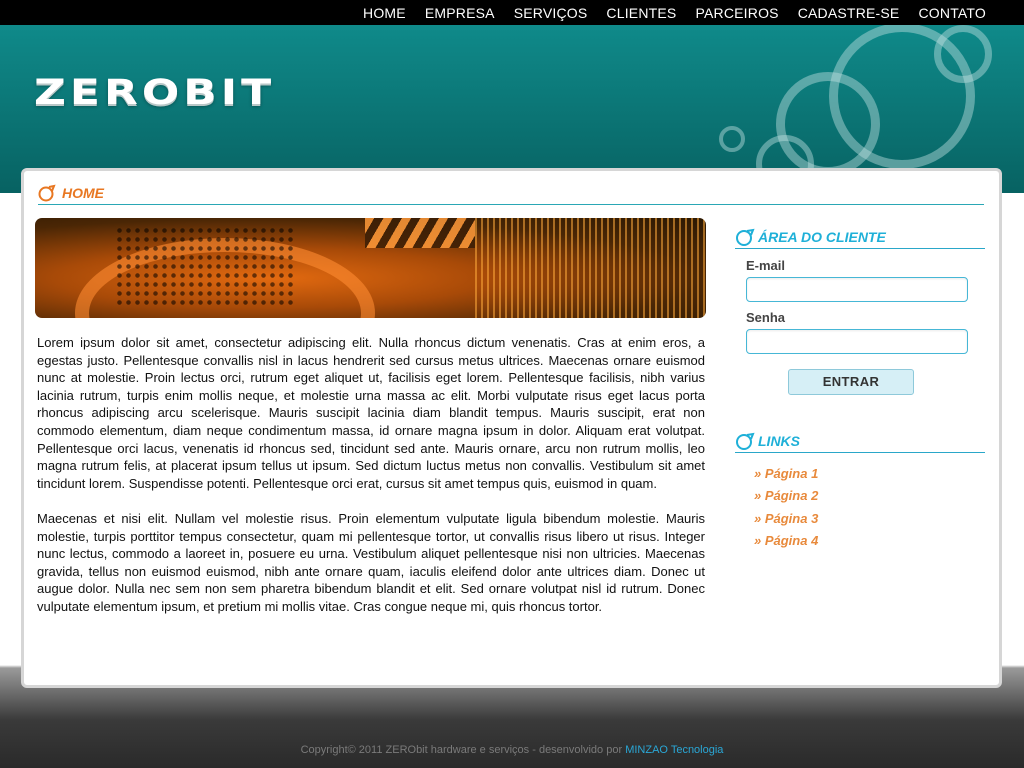  Describe the element at coordinates (822, 236) in the screenshot. I see `client-area-title: ÁREA DO CLIENTE` at that location.